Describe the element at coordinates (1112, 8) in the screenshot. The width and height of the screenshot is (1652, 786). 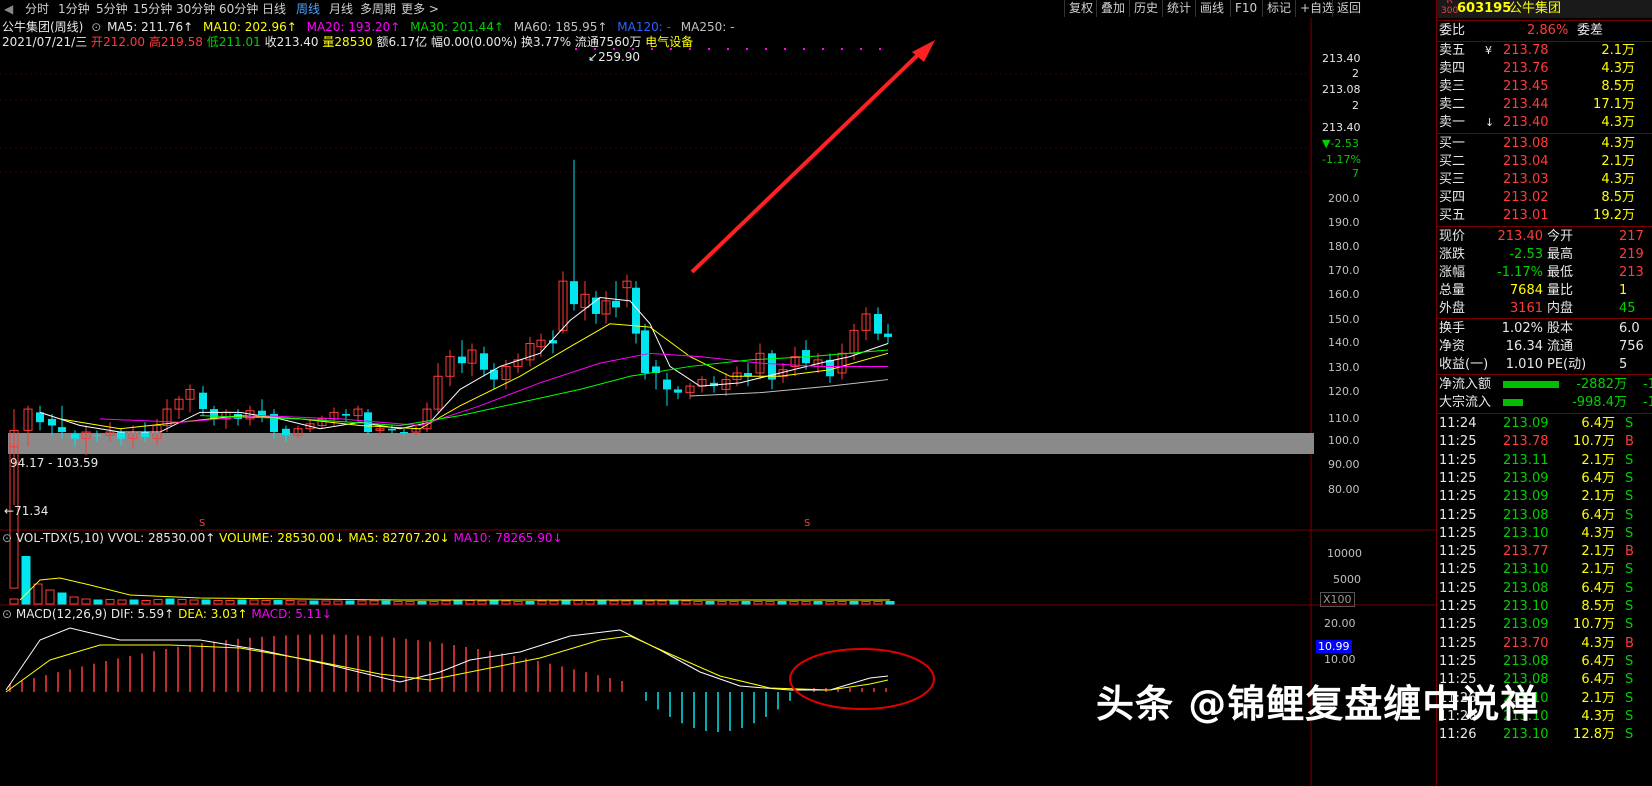
I see `overlay-button: 叠加` at that location.